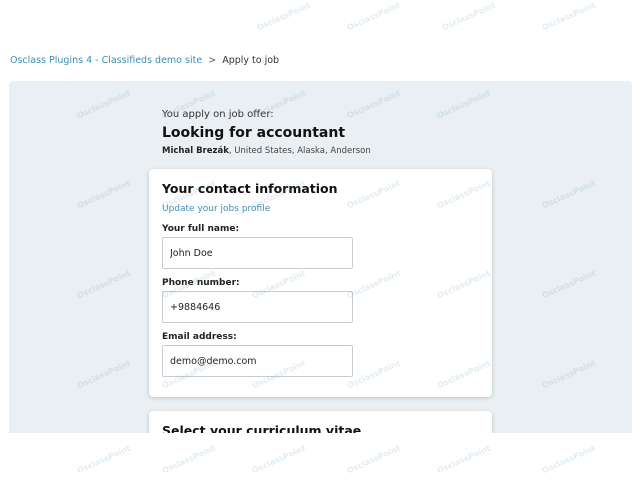  Describe the element at coordinates (201, 283) in the screenshot. I see `phone-label: Phone number:` at that location.